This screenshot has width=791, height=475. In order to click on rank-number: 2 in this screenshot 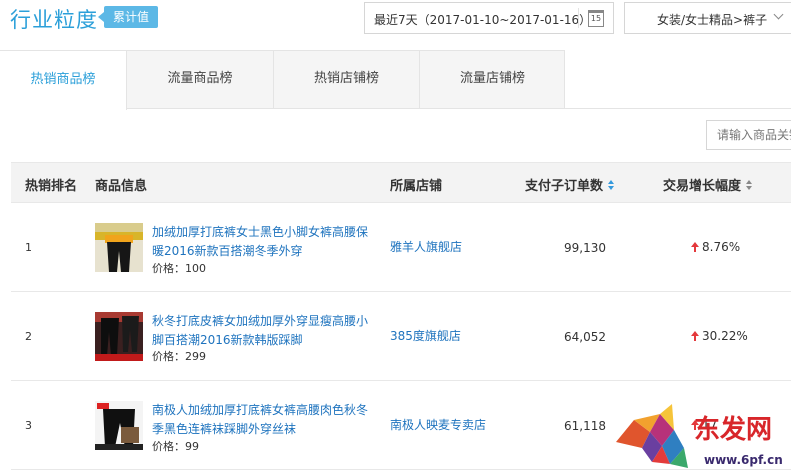, I will do `click(28, 336)`.